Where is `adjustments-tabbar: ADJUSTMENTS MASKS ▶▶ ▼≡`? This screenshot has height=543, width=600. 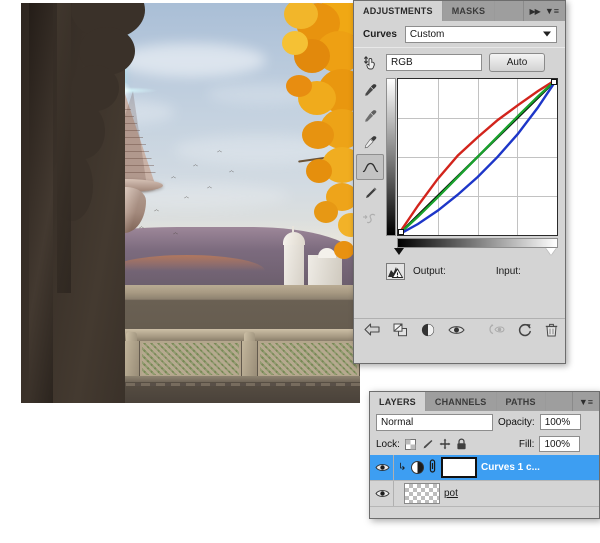
adjustments-tabbar: ADJUSTMENTS MASKS ▶▶ ▼≡ is located at coordinates (459, 11).